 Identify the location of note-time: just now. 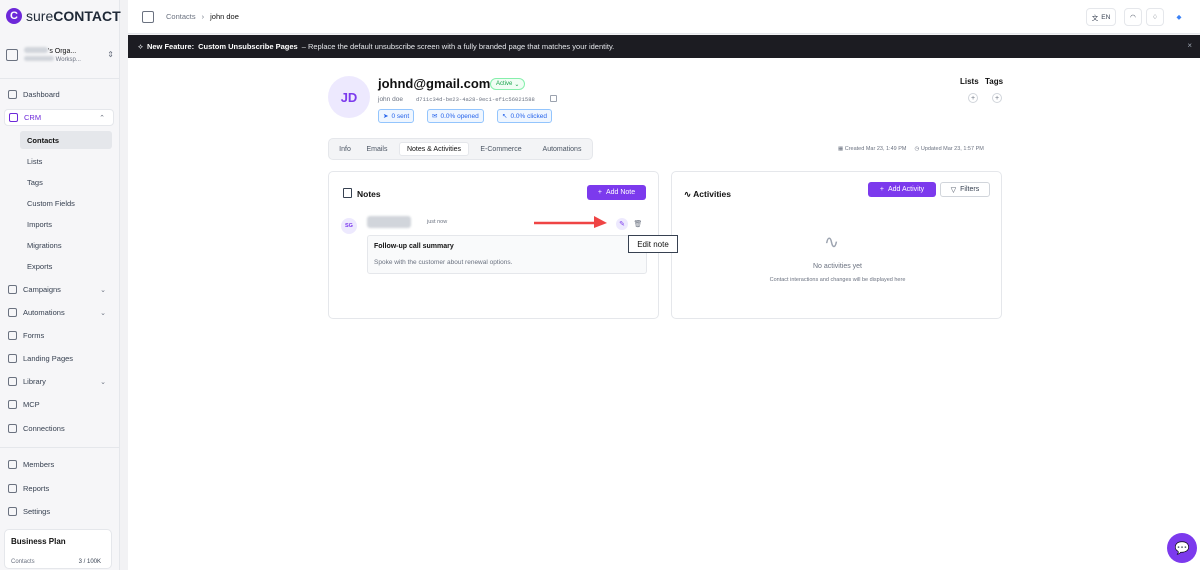
(437, 222).